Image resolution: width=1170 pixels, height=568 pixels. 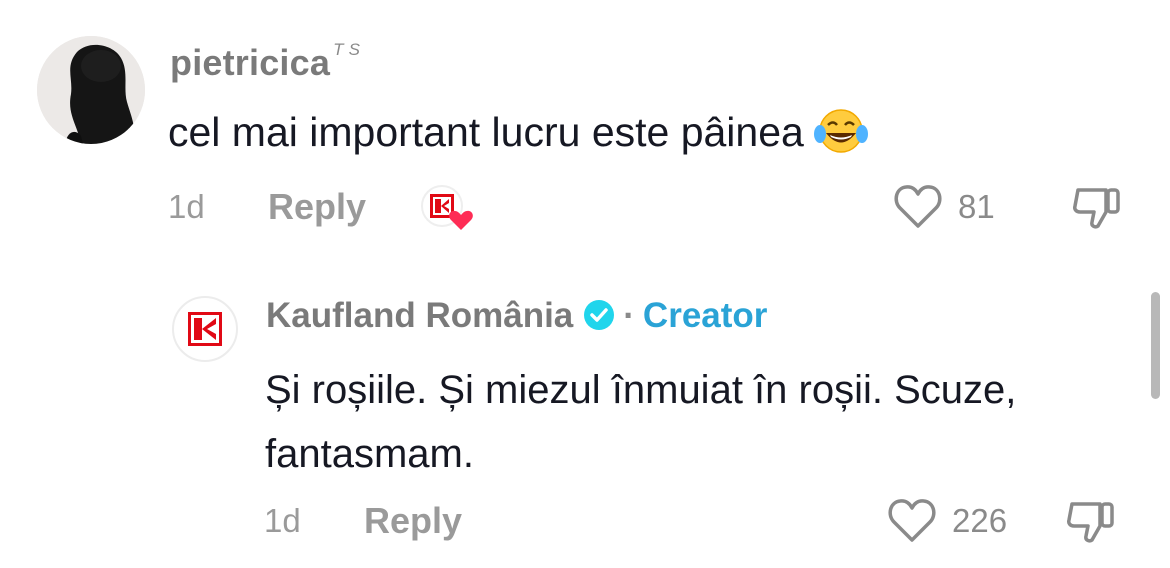 I want to click on username-text: pietricica, so click(x=250, y=62).